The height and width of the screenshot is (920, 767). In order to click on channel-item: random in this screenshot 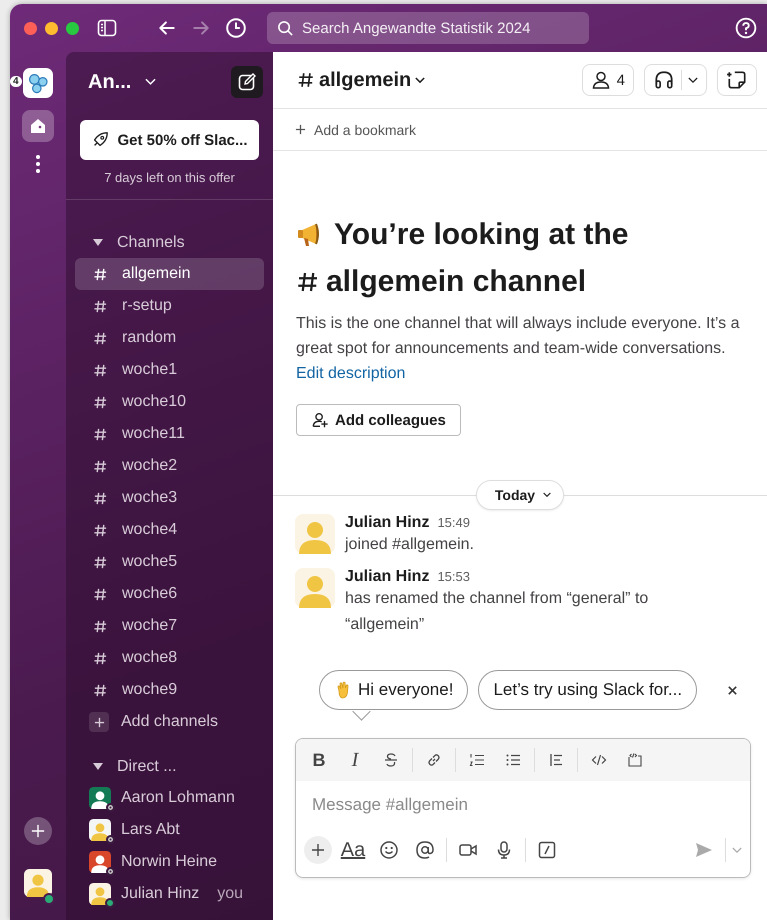, I will do `click(169, 338)`.